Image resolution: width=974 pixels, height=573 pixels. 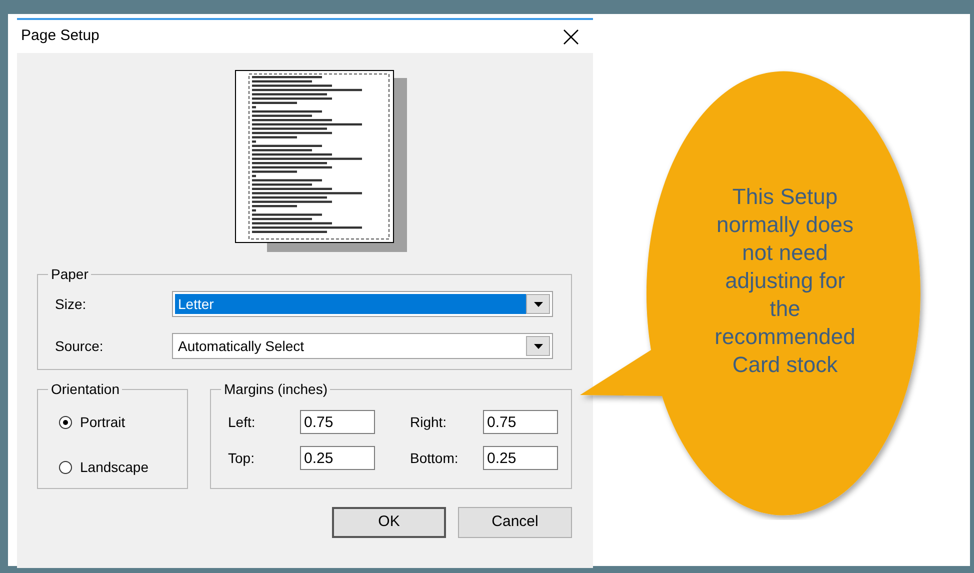 I want to click on radio-button: Portrait, so click(x=116, y=422).